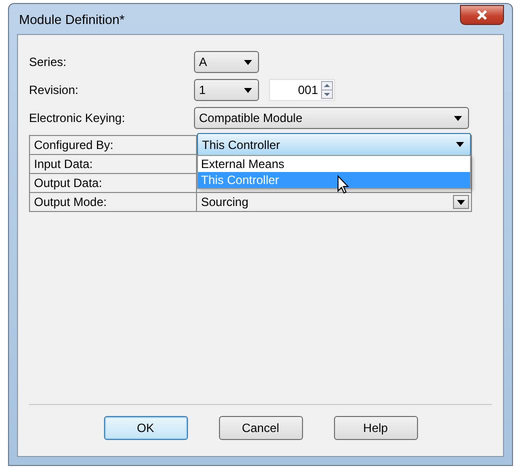 The height and width of the screenshot is (472, 518). I want to click on revision-label: Revision:, so click(54, 90).